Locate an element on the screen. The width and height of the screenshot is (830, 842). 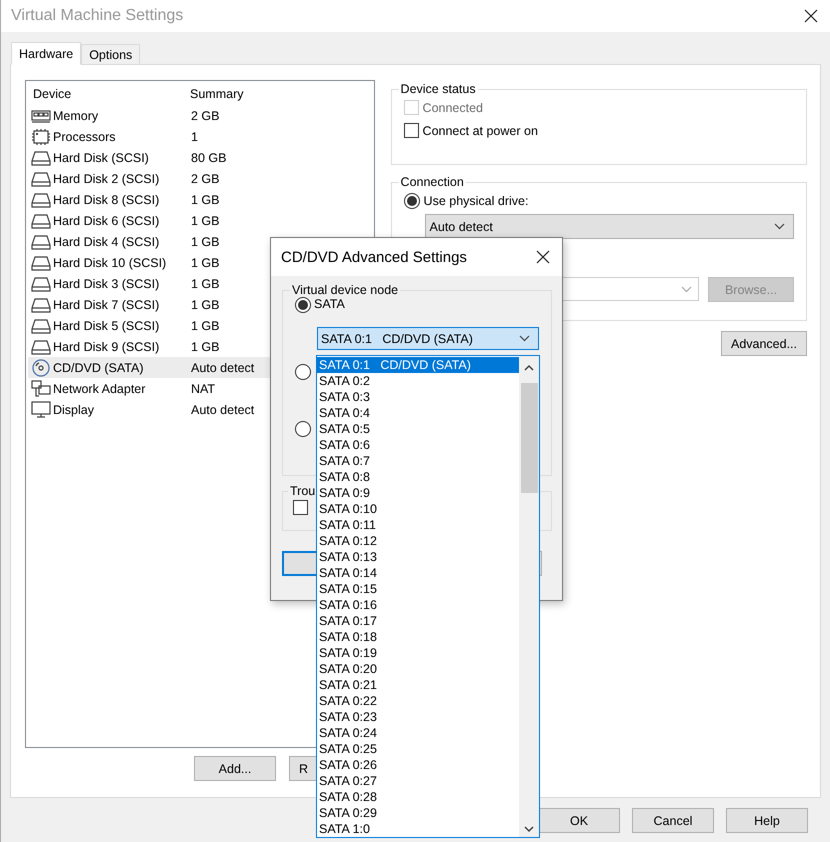
group-label: Device status is located at coordinates (438, 89).